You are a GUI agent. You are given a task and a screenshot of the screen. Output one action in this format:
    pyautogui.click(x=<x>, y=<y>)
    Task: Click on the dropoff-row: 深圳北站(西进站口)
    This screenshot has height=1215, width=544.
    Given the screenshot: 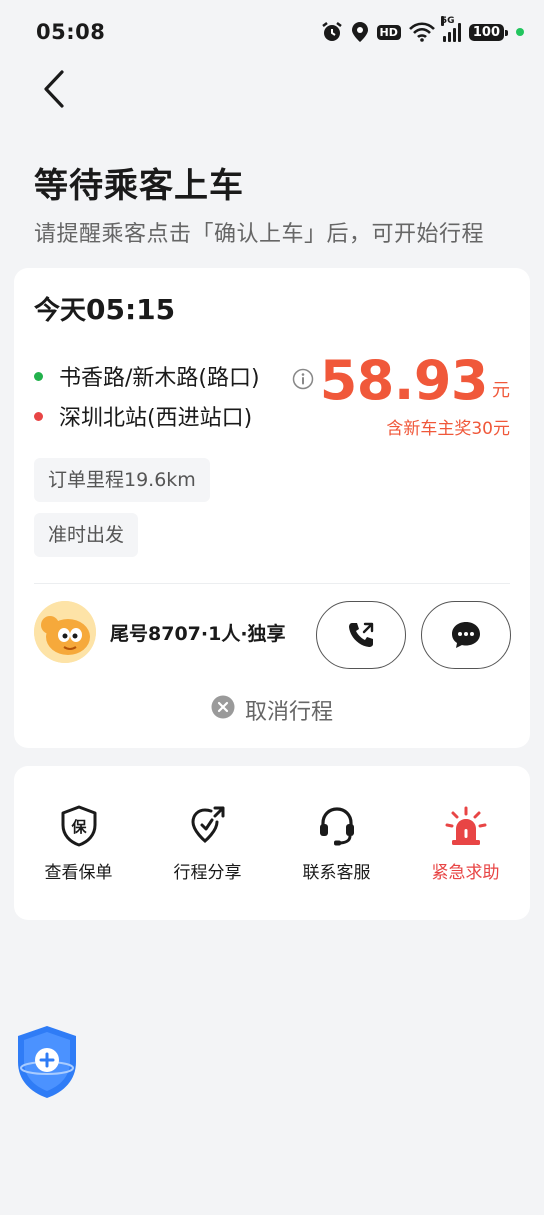 What is the action you would take?
    pyautogui.click(x=147, y=416)
    